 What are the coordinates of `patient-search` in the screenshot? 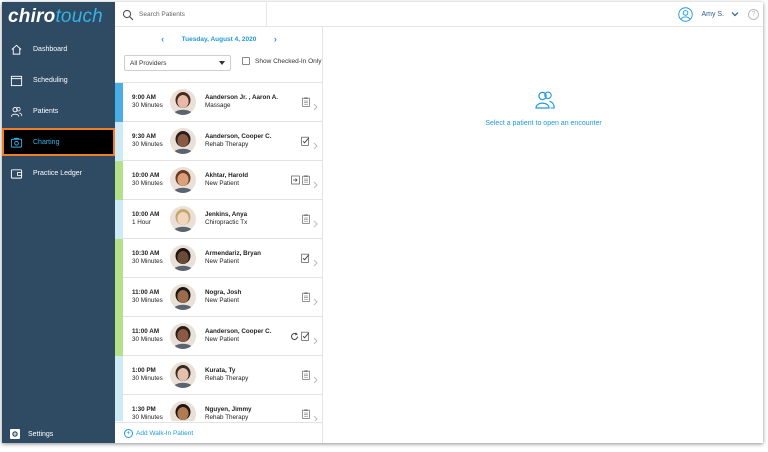 It's located at (191, 14).